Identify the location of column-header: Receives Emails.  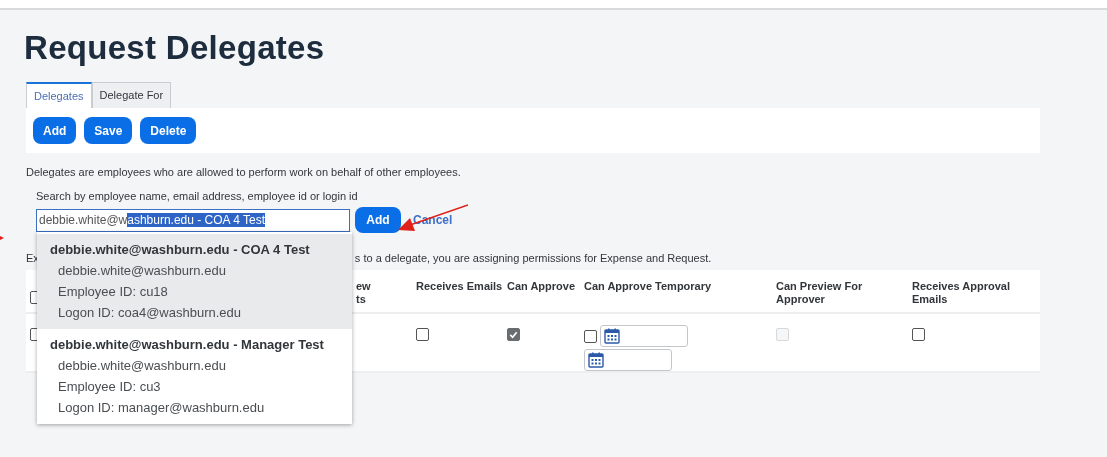
(461, 292).